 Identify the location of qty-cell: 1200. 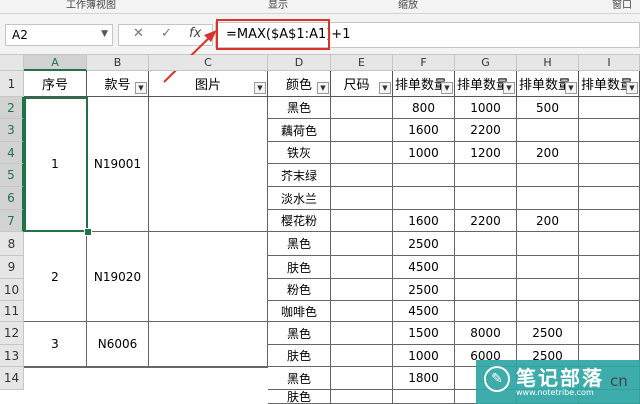
(486, 153).